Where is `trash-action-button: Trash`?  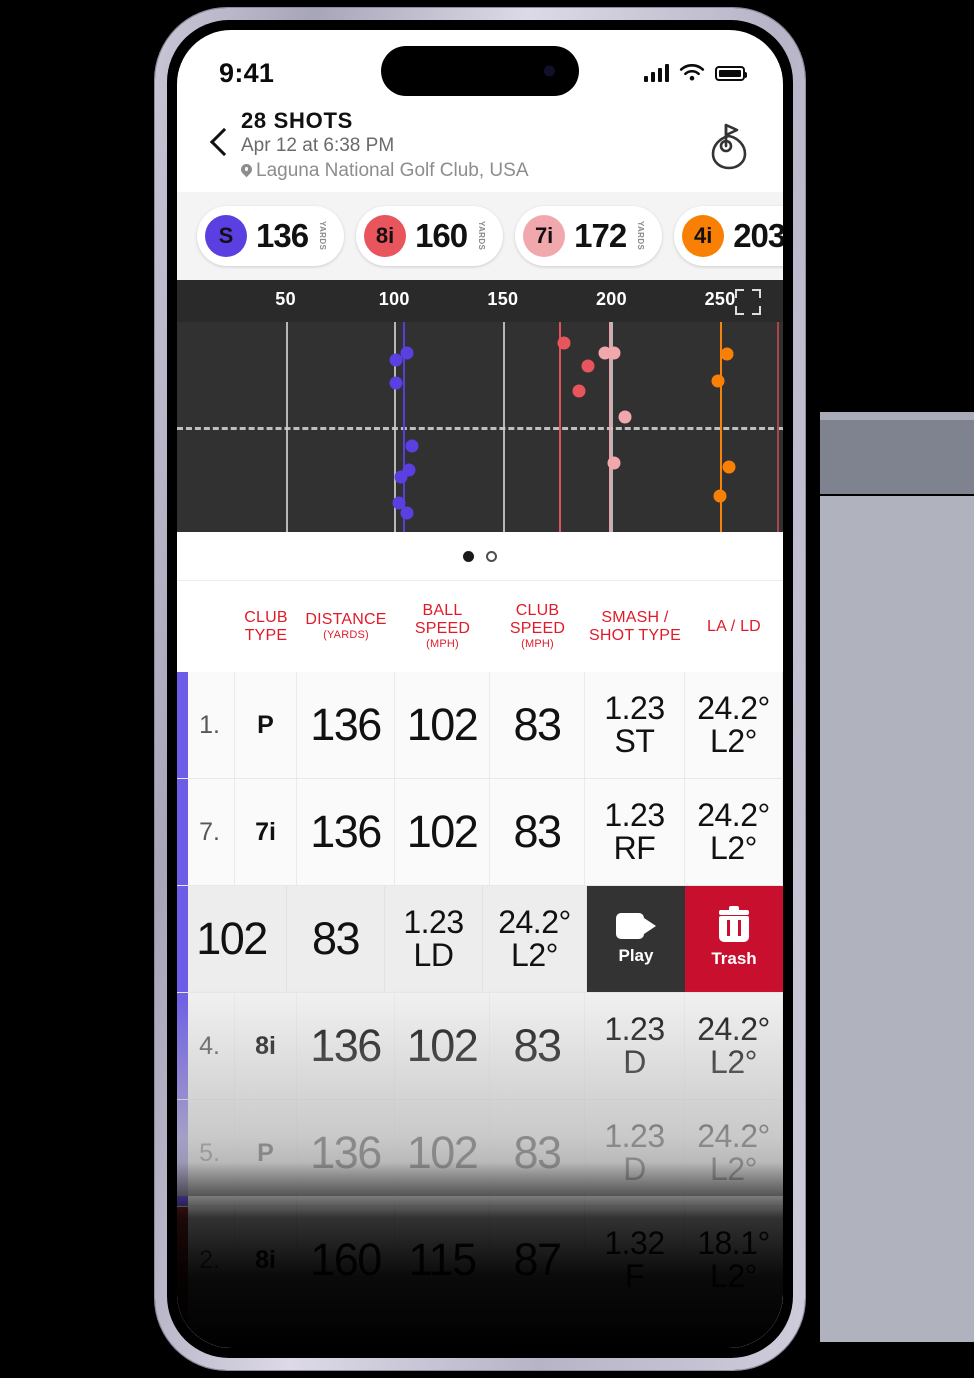
trash-action-button: Trash is located at coordinates (734, 939).